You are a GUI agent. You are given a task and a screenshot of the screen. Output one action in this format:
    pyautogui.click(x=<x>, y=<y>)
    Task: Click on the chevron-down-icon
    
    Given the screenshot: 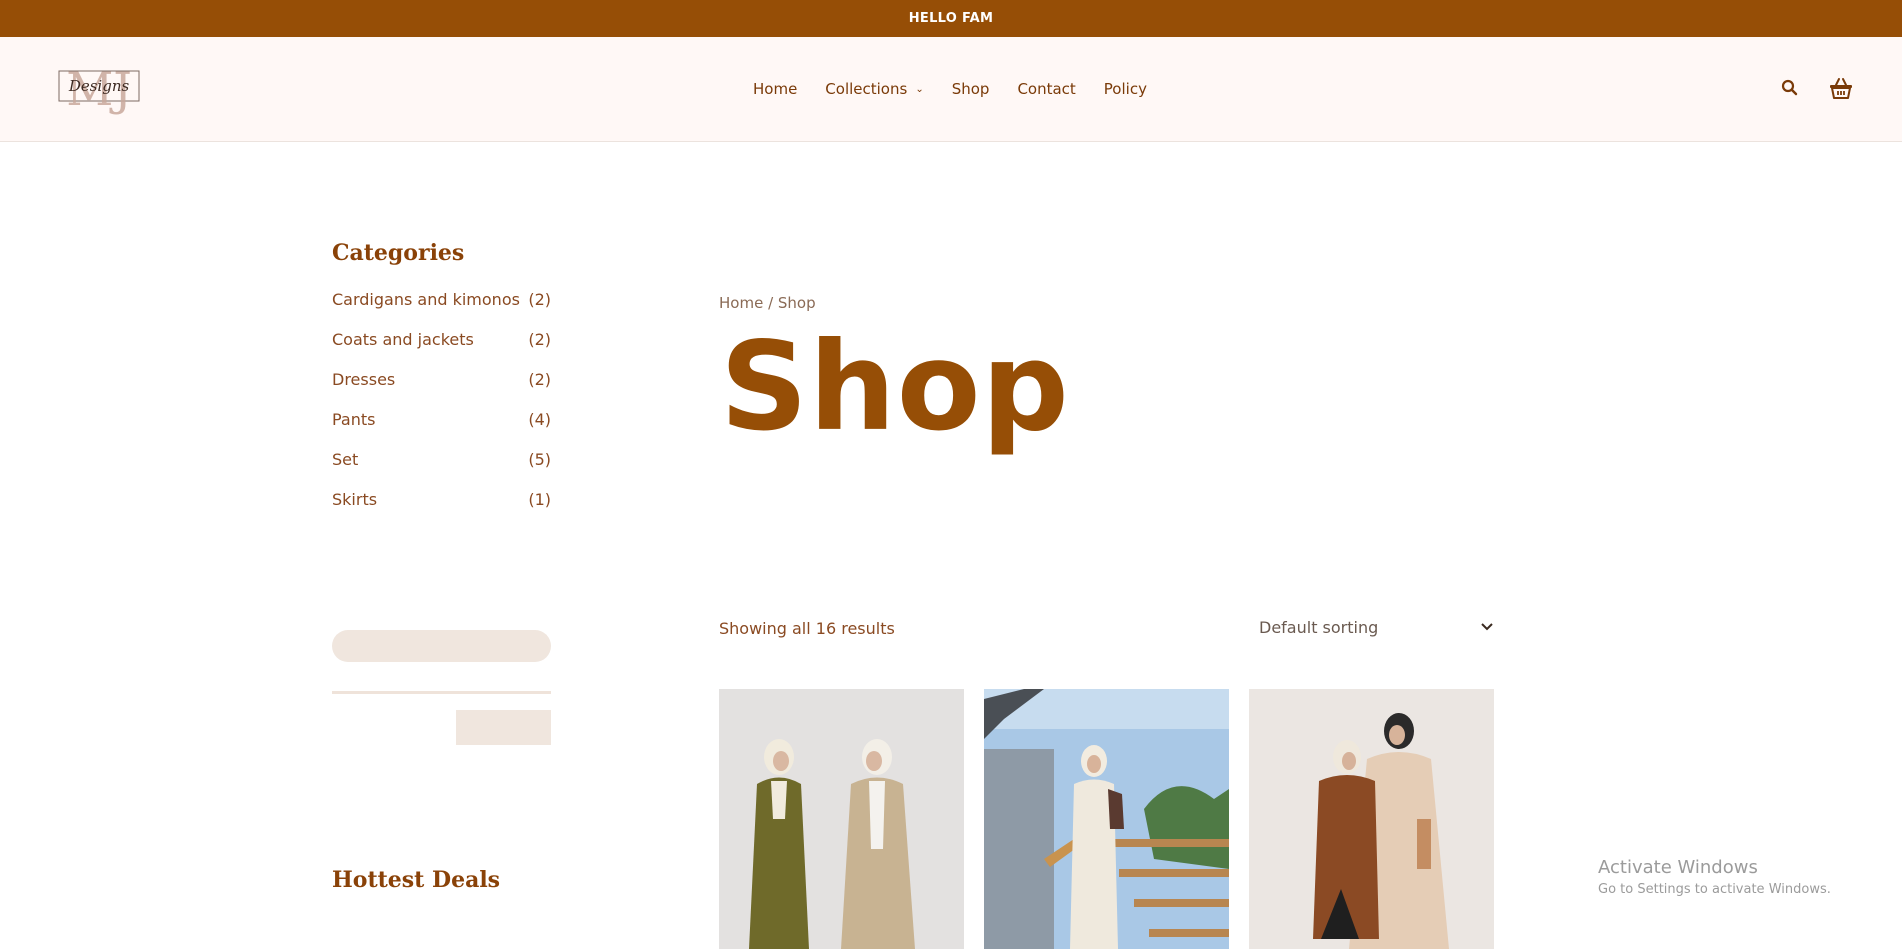 What is the action you would take?
    pyautogui.click(x=1487, y=627)
    